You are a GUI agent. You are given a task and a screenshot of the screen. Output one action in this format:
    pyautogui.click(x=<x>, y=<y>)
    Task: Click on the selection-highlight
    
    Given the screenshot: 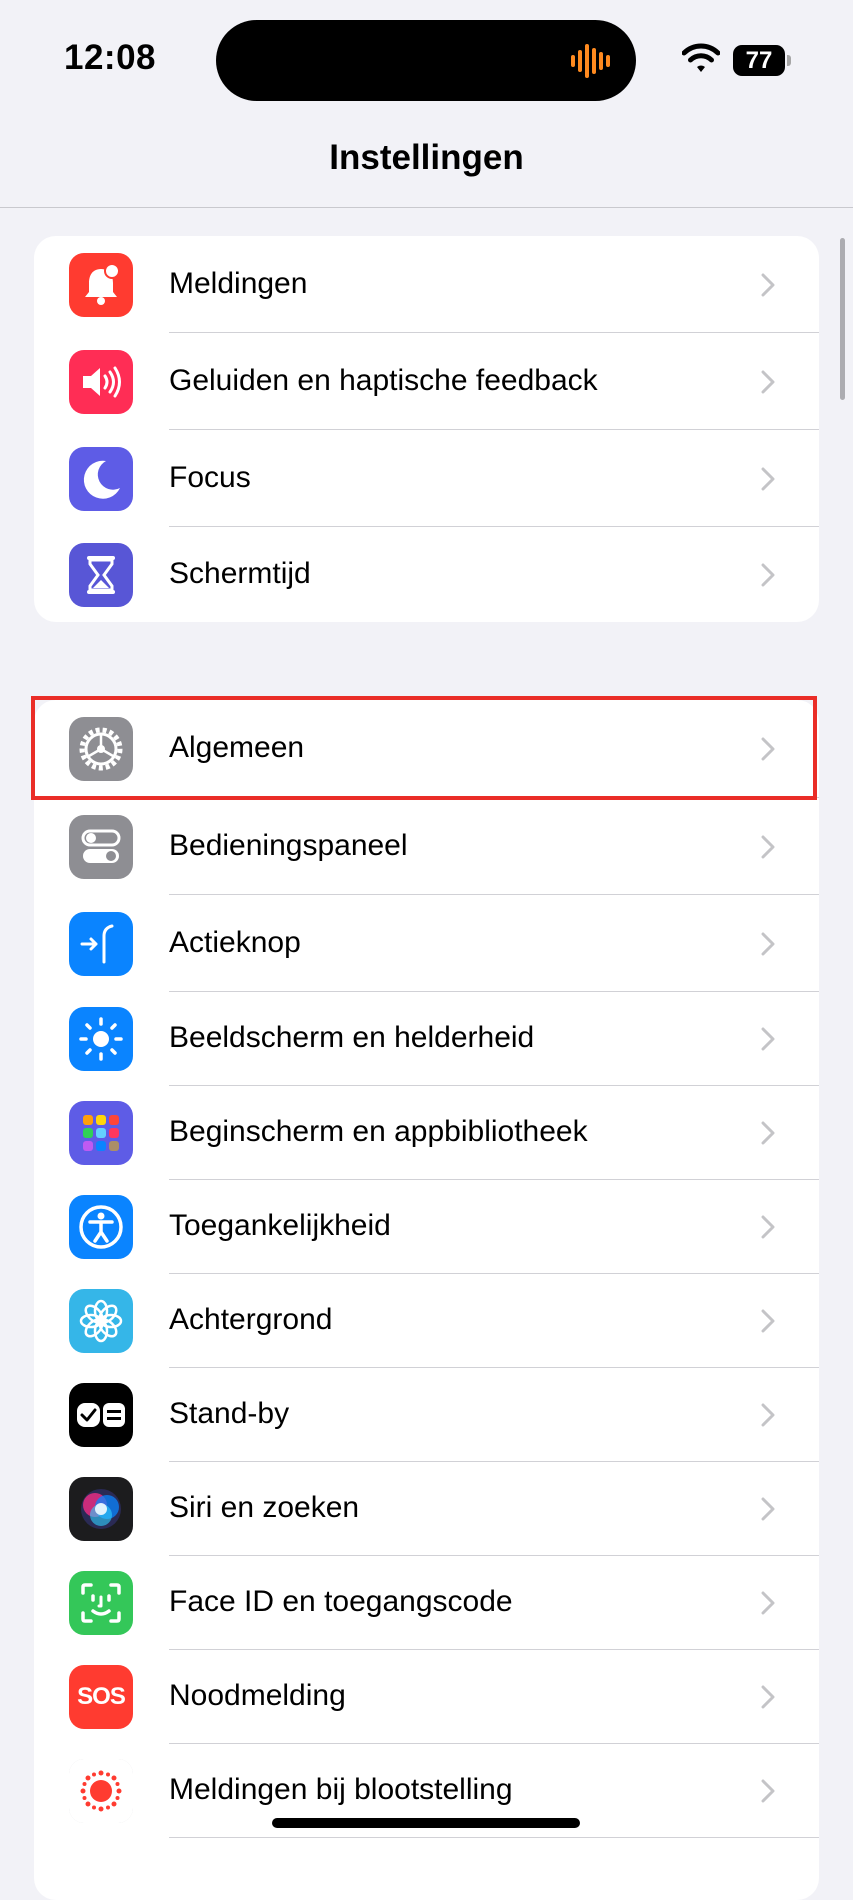 What is the action you would take?
    pyautogui.click(x=424, y=748)
    